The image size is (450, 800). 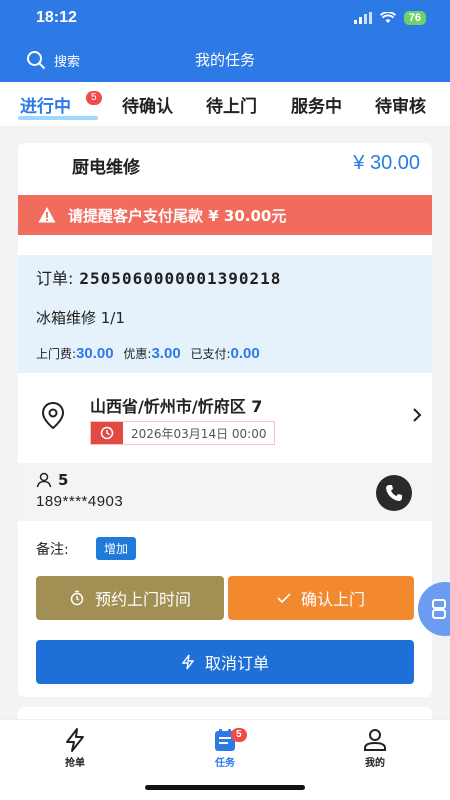 What do you see at coordinates (176, 406) in the screenshot?
I see `address-text: 山西省/忻州市/忻府区 7` at bounding box center [176, 406].